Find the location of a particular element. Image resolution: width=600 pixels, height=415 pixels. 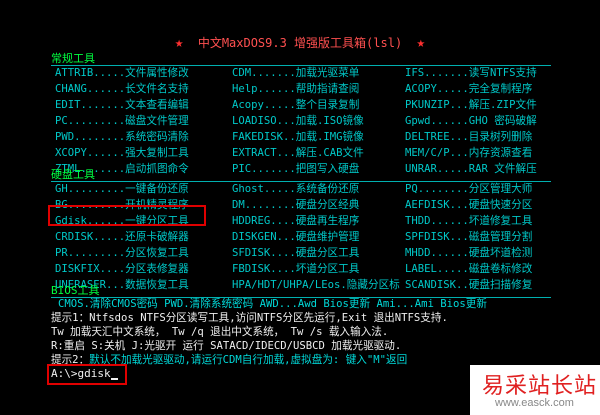

tool-entry: SPFDISK...磁盘管理分割 is located at coordinates (469, 237).